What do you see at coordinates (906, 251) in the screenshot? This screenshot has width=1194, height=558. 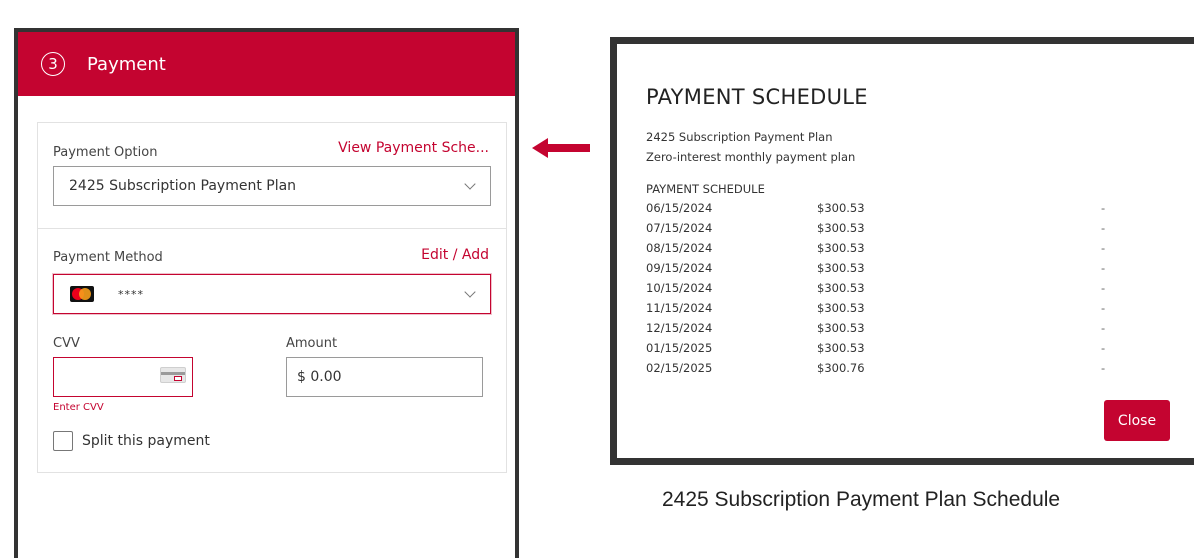 I see `schedule-row: 08/15/2024 $300.53 -` at bounding box center [906, 251].